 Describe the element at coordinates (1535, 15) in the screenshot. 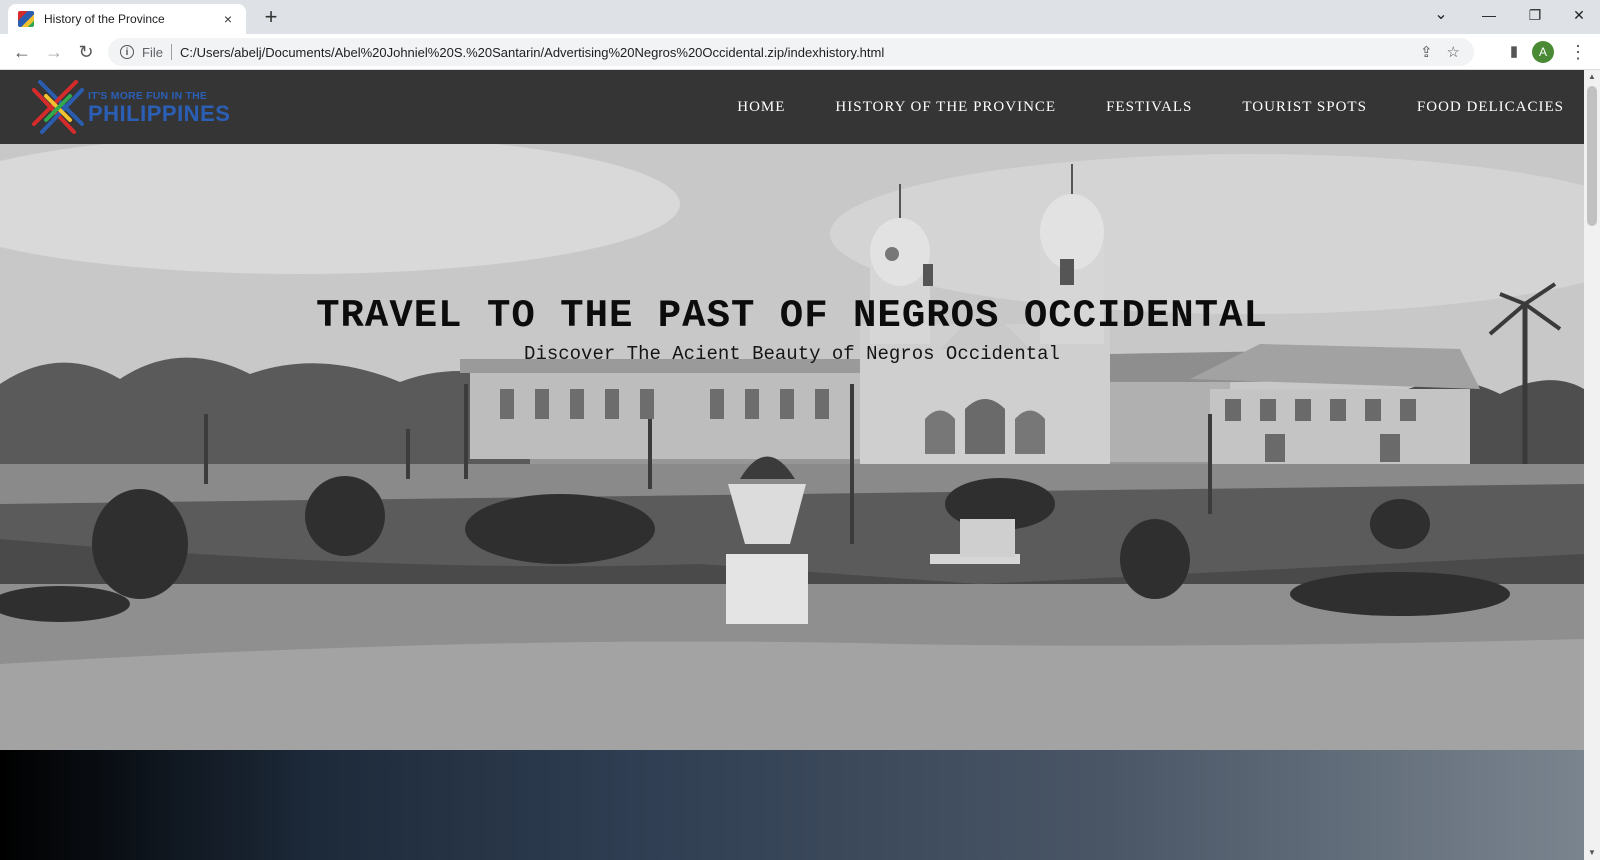

I see `restore-button: ❐` at that location.